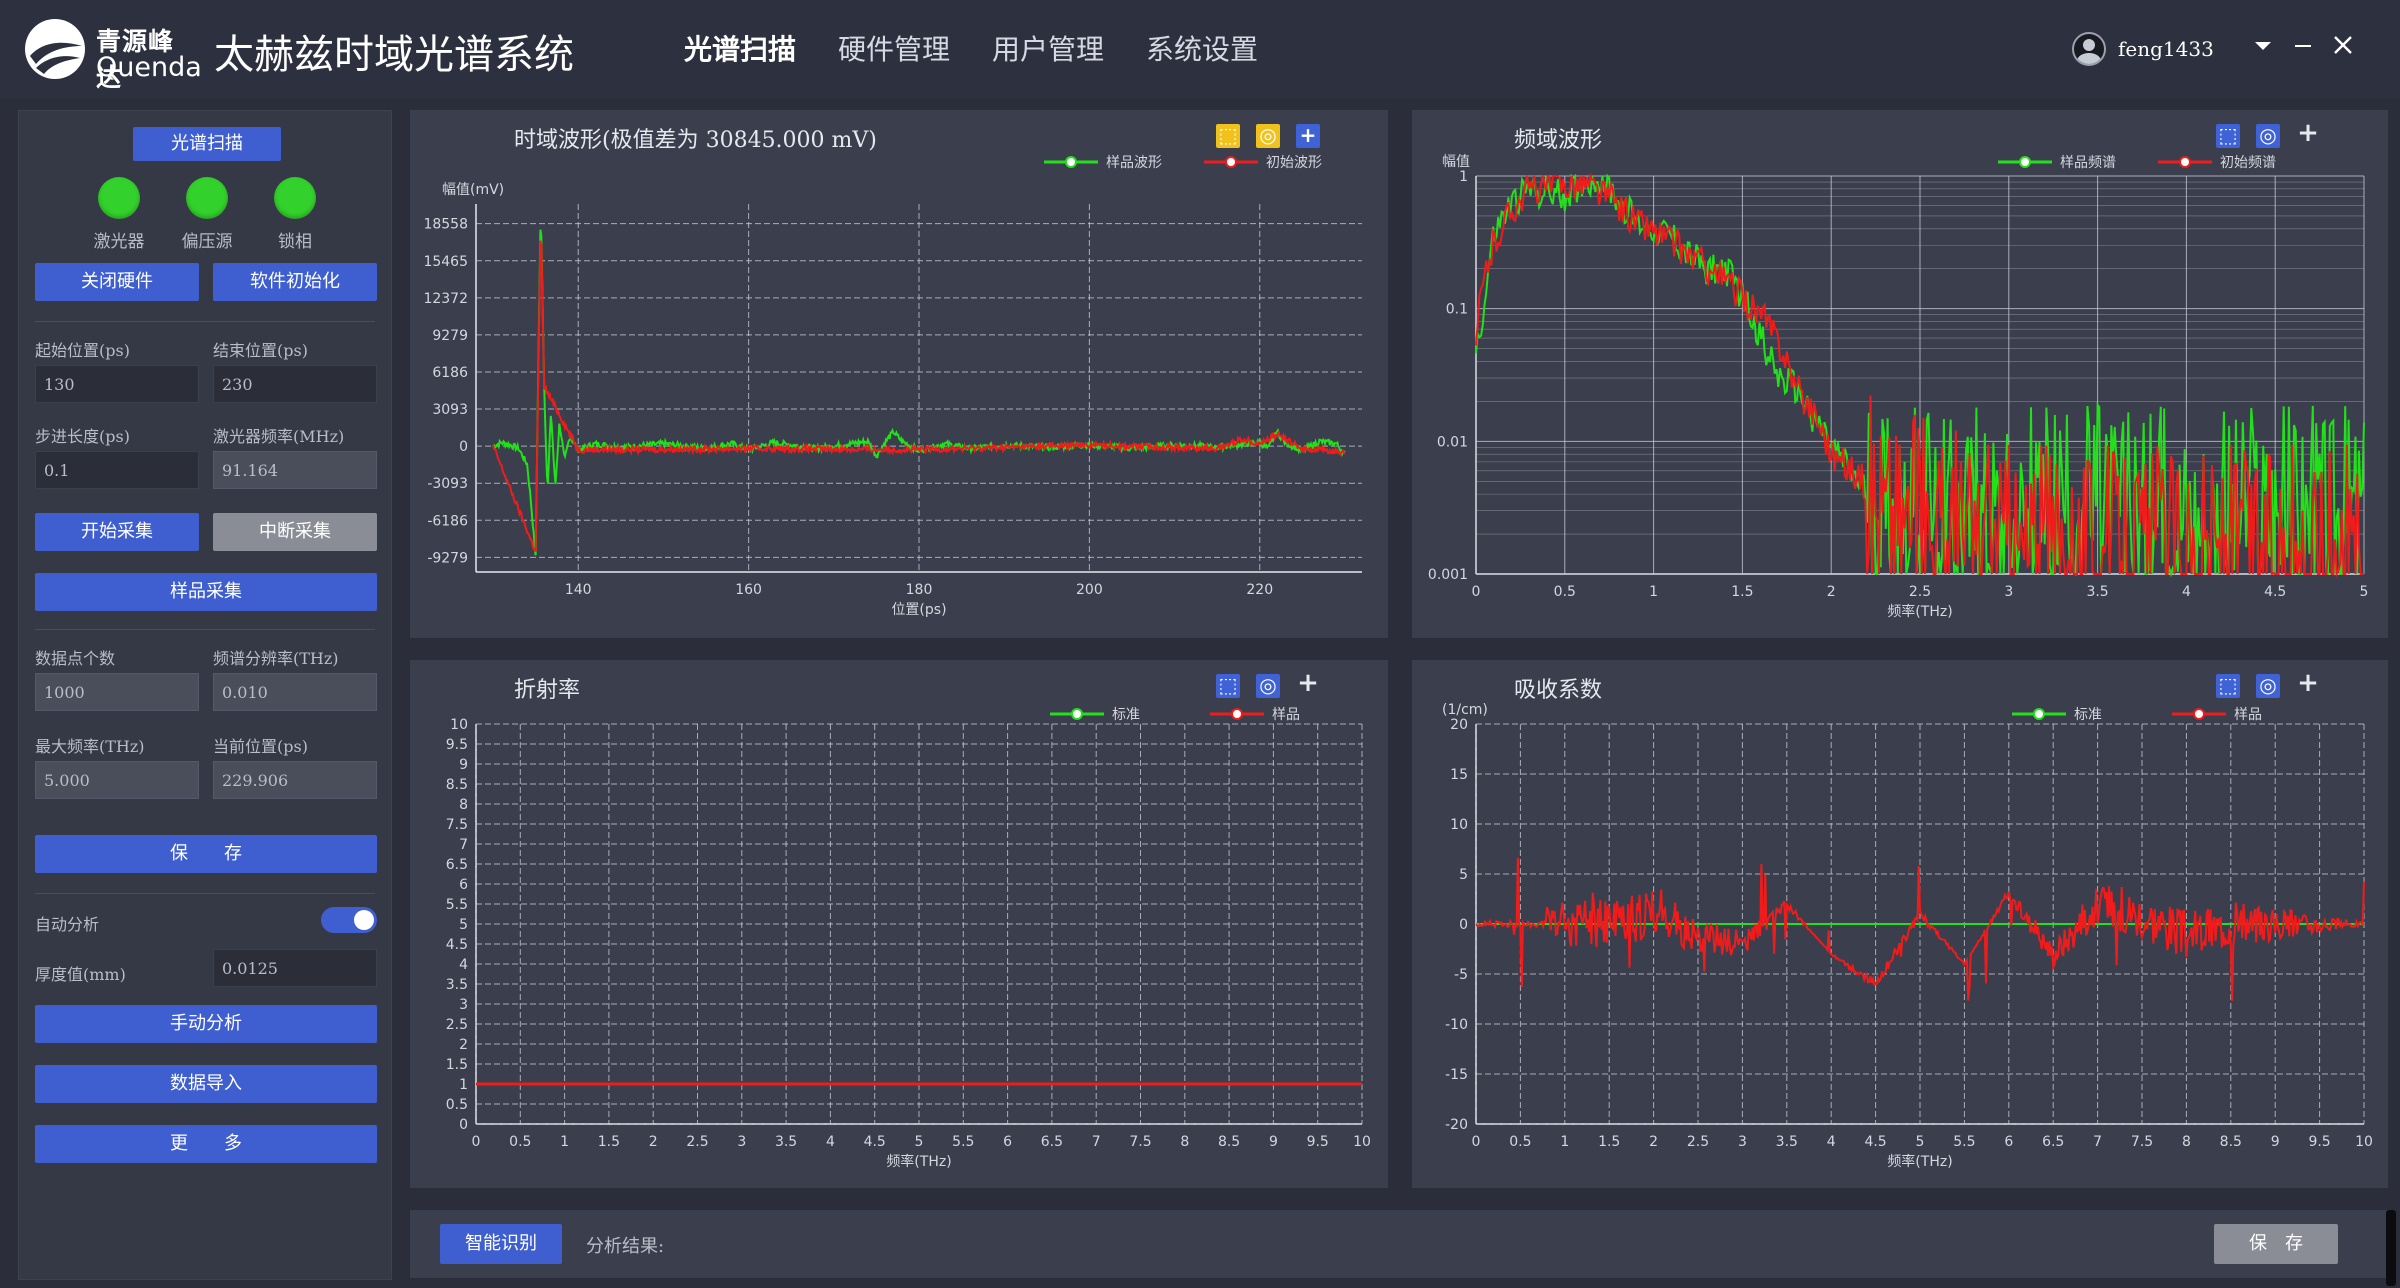 The image size is (2400, 1288). Describe the element at coordinates (295, 692) in the screenshot. I see `frequency-resolution-field: 0.010` at that location.